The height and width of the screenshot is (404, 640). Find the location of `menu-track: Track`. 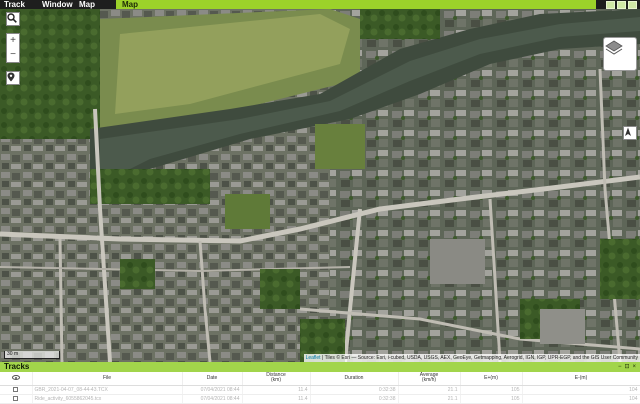

menu-track: Track is located at coordinates (14, 4).